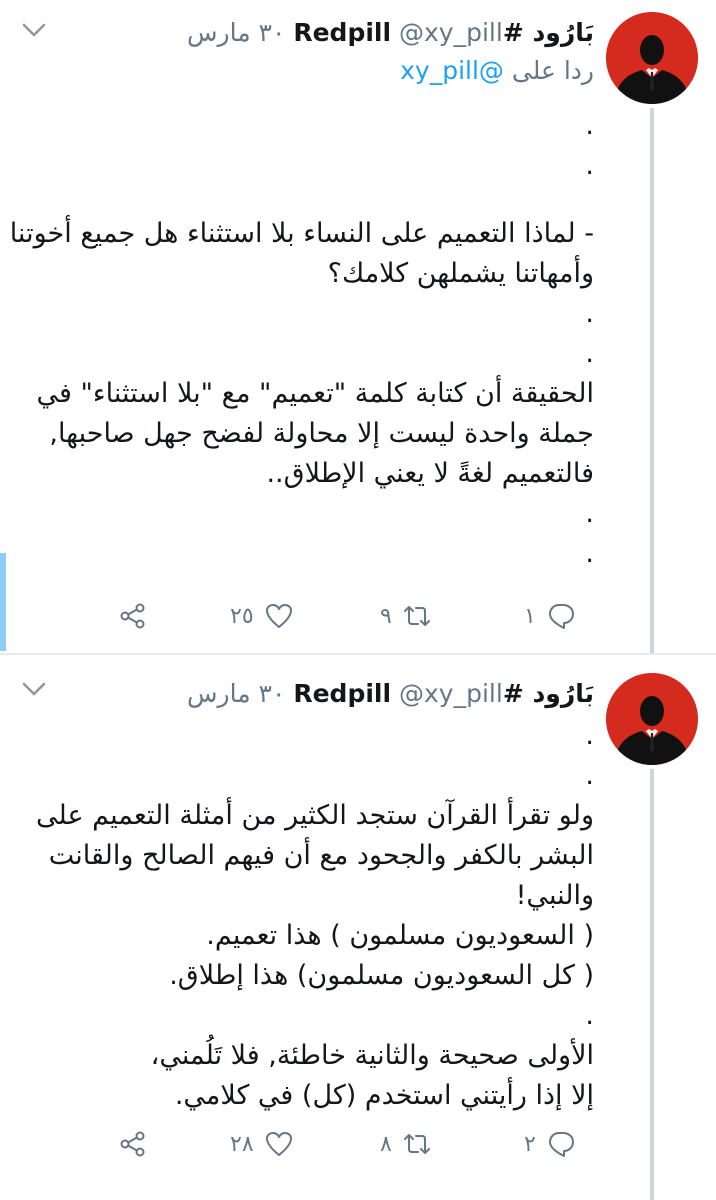  I want to click on retweet-count: ٨, so click(386, 1144).